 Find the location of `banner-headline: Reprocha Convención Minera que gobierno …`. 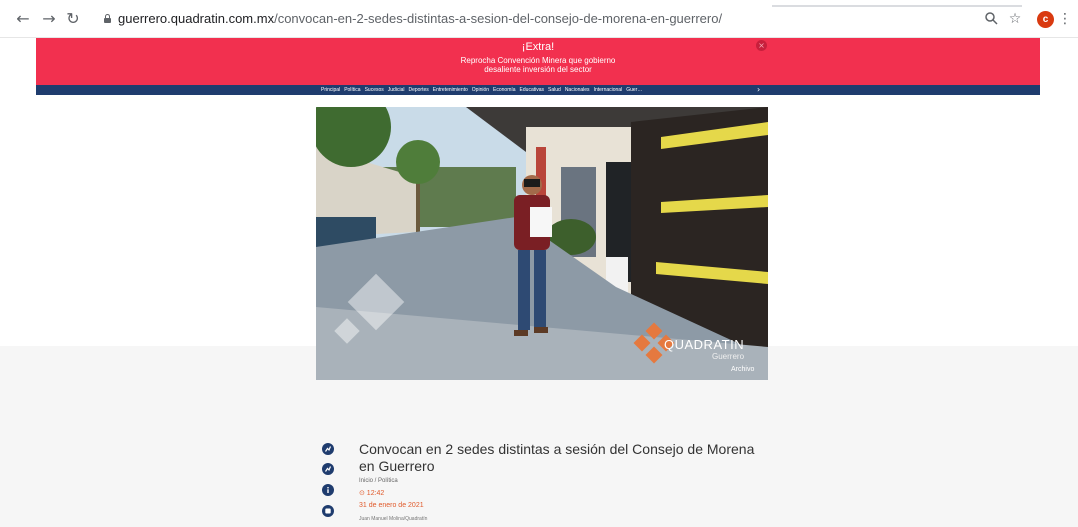

banner-headline: Reprocha Convención Minera que gobierno … is located at coordinates (538, 65).